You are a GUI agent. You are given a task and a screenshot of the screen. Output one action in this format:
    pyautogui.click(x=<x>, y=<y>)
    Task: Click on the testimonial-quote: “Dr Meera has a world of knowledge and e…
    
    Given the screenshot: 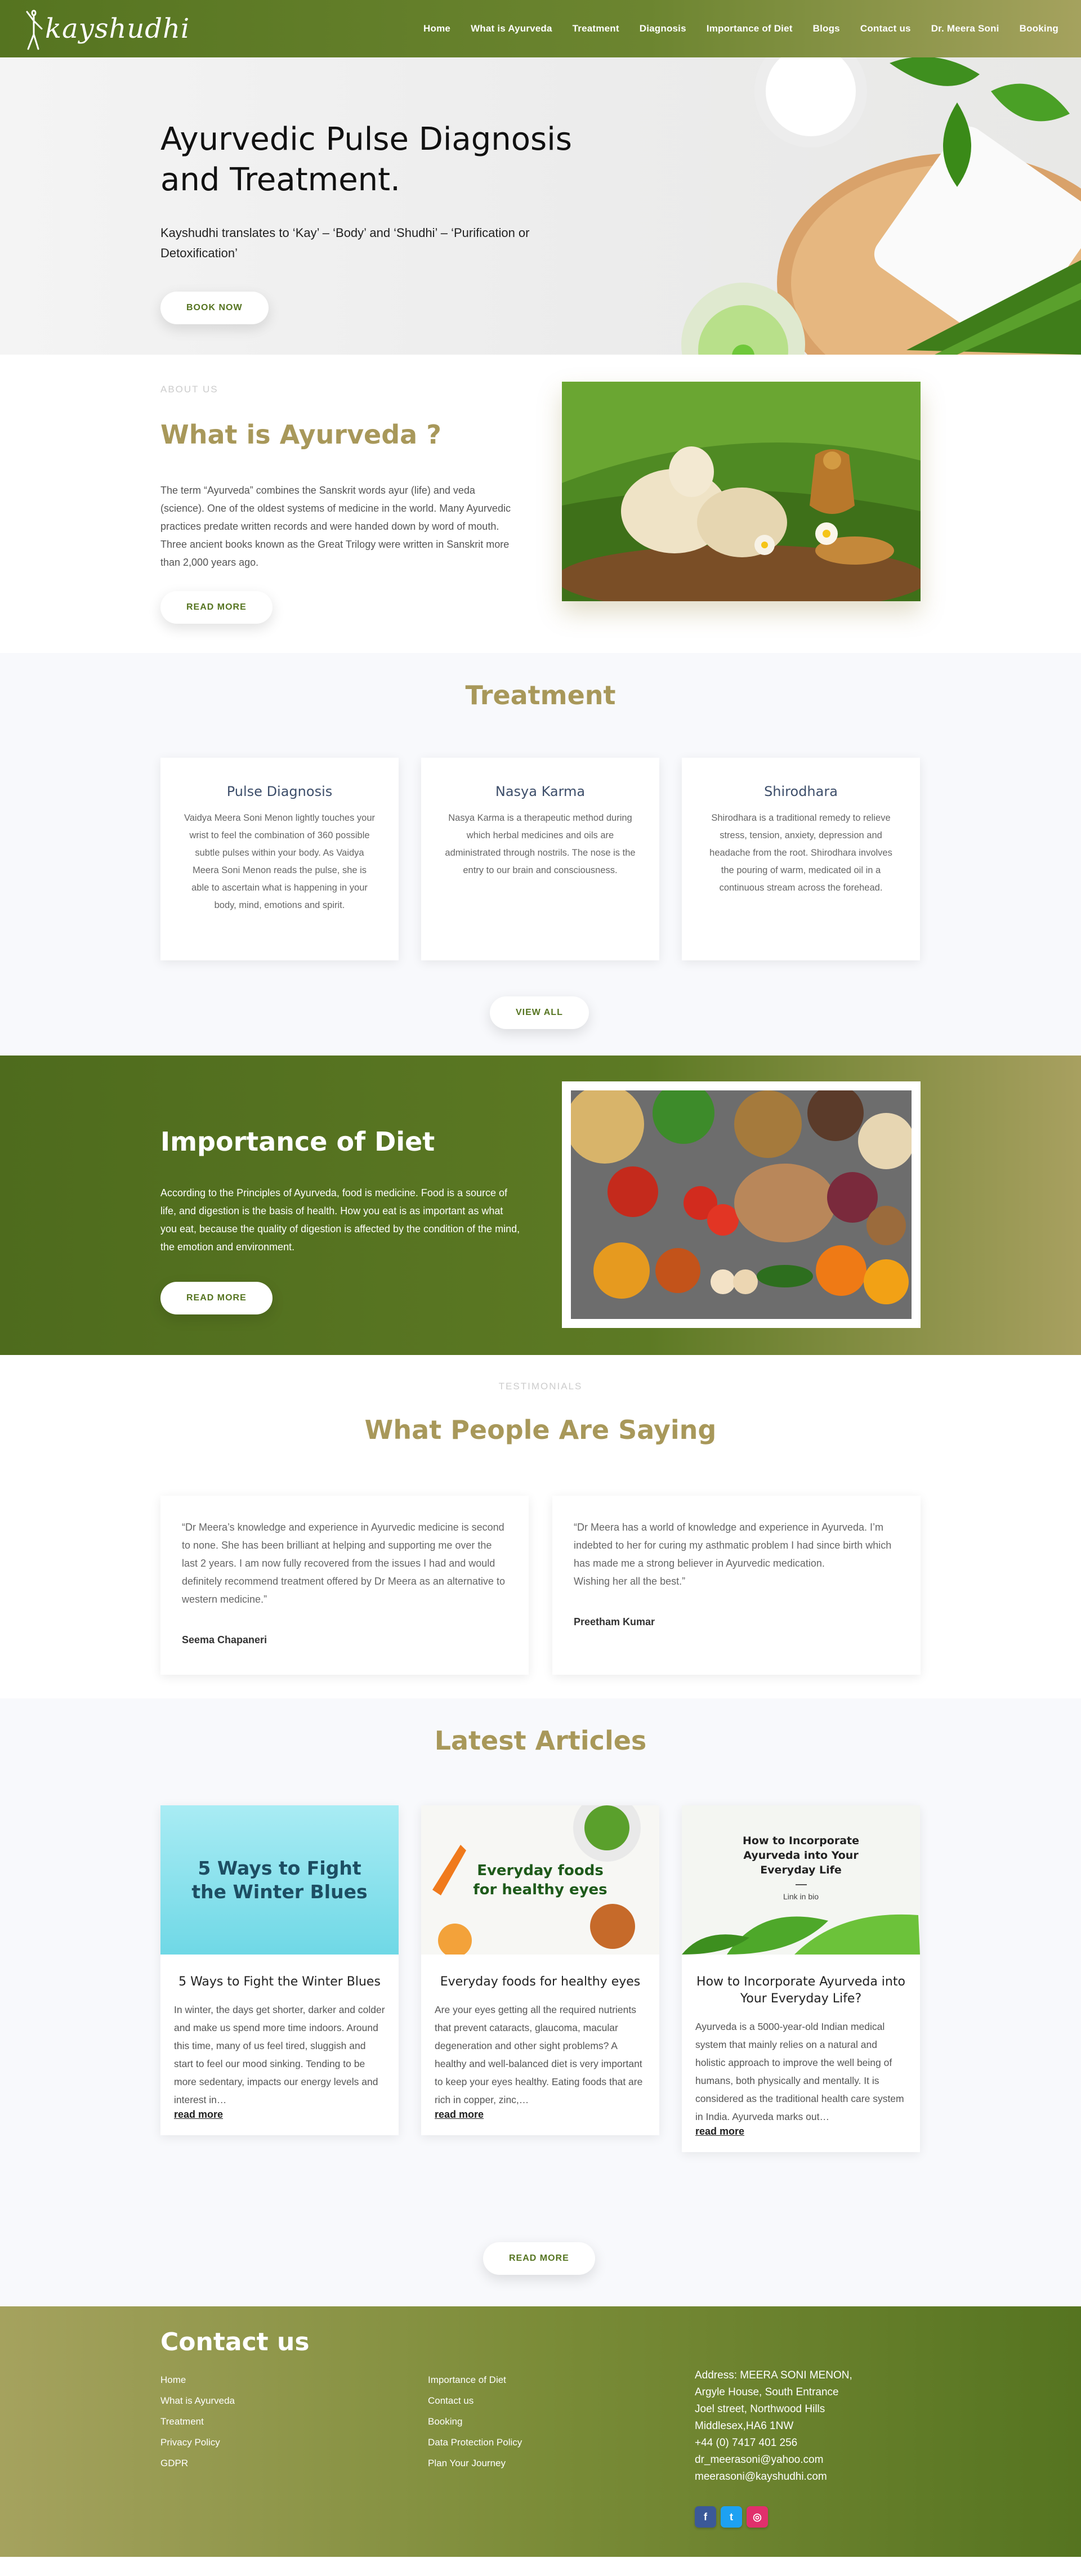 What is the action you would take?
    pyautogui.click(x=733, y=1554)
    